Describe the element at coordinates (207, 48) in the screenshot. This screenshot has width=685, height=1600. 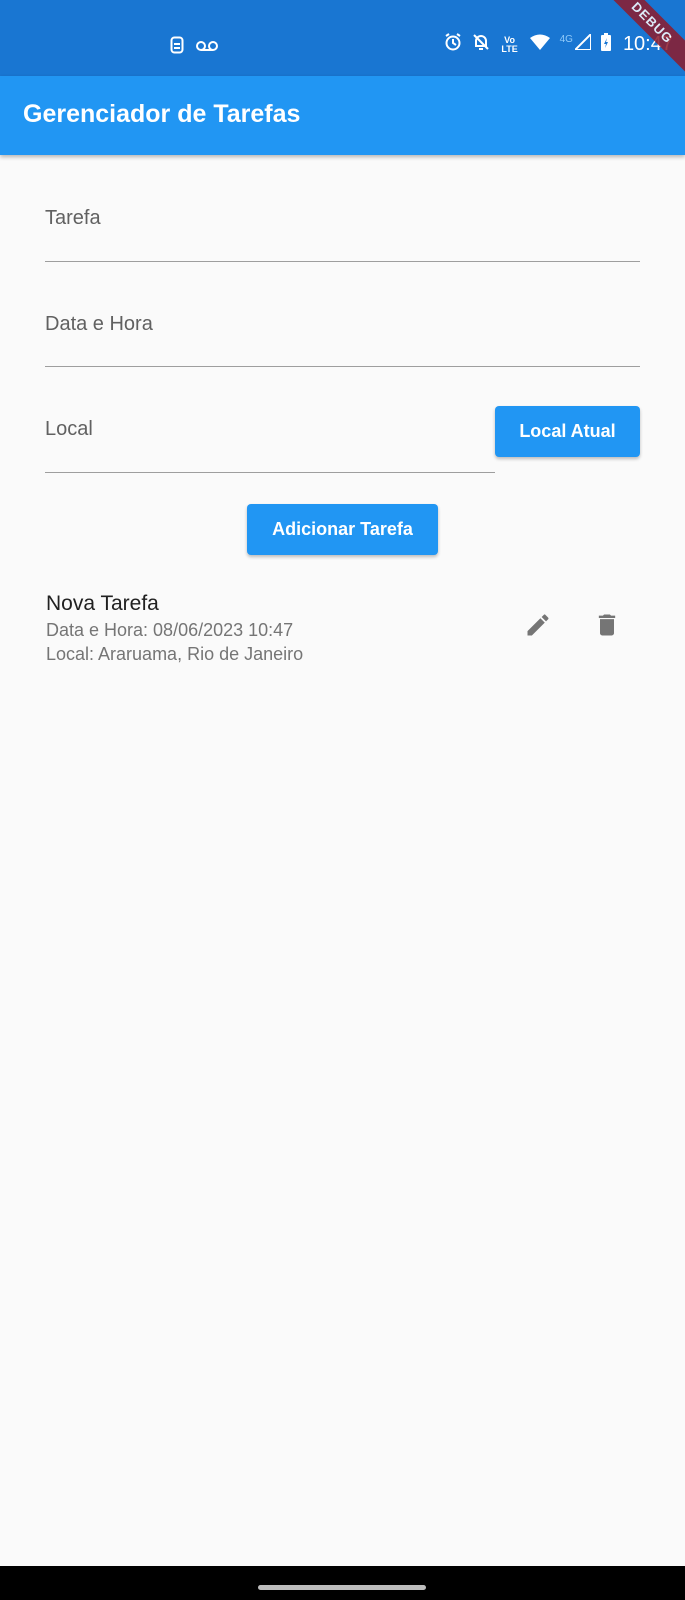
I see `voicemail-icon` at that location.